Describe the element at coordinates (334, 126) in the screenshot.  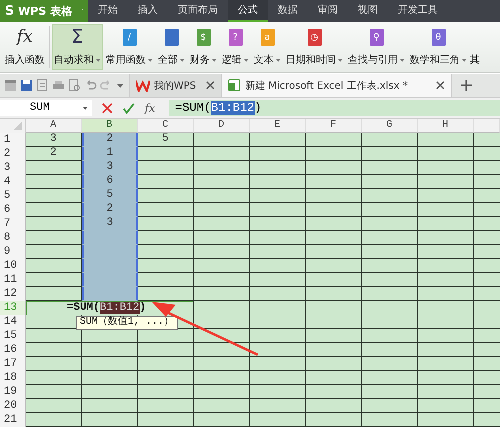
I see `column-header: F` at that location.